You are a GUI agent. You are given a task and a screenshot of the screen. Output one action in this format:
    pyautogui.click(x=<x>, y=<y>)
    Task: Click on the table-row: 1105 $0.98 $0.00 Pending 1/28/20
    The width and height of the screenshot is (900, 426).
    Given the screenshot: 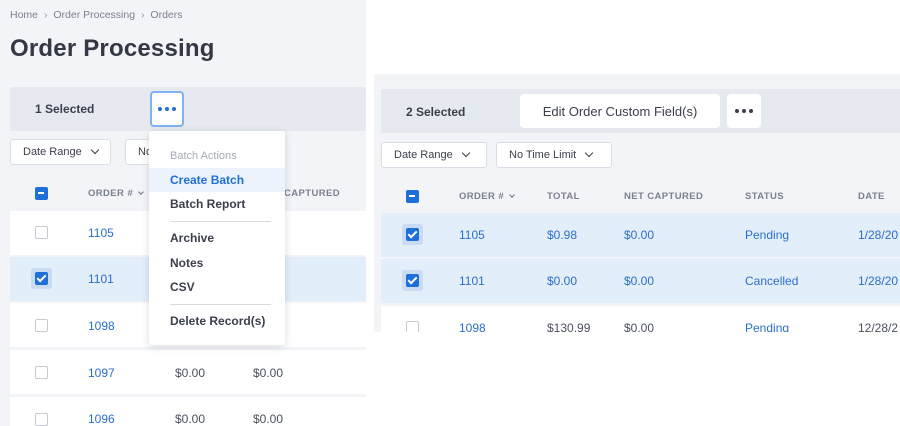 What is the action you would take?
    pyautogui.click(x=640, y=235)
    